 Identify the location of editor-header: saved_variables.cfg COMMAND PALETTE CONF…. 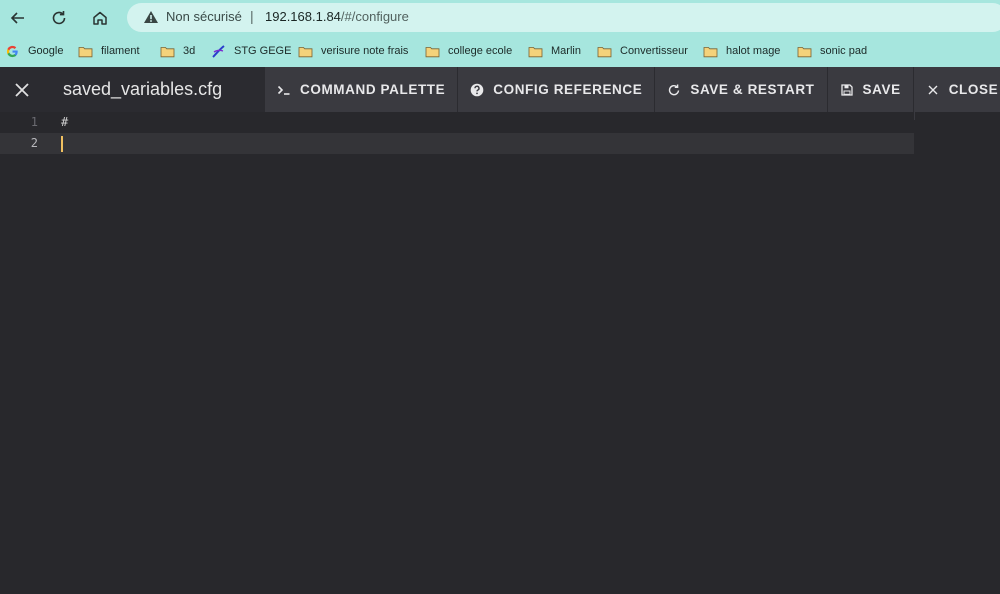
(500, 89).